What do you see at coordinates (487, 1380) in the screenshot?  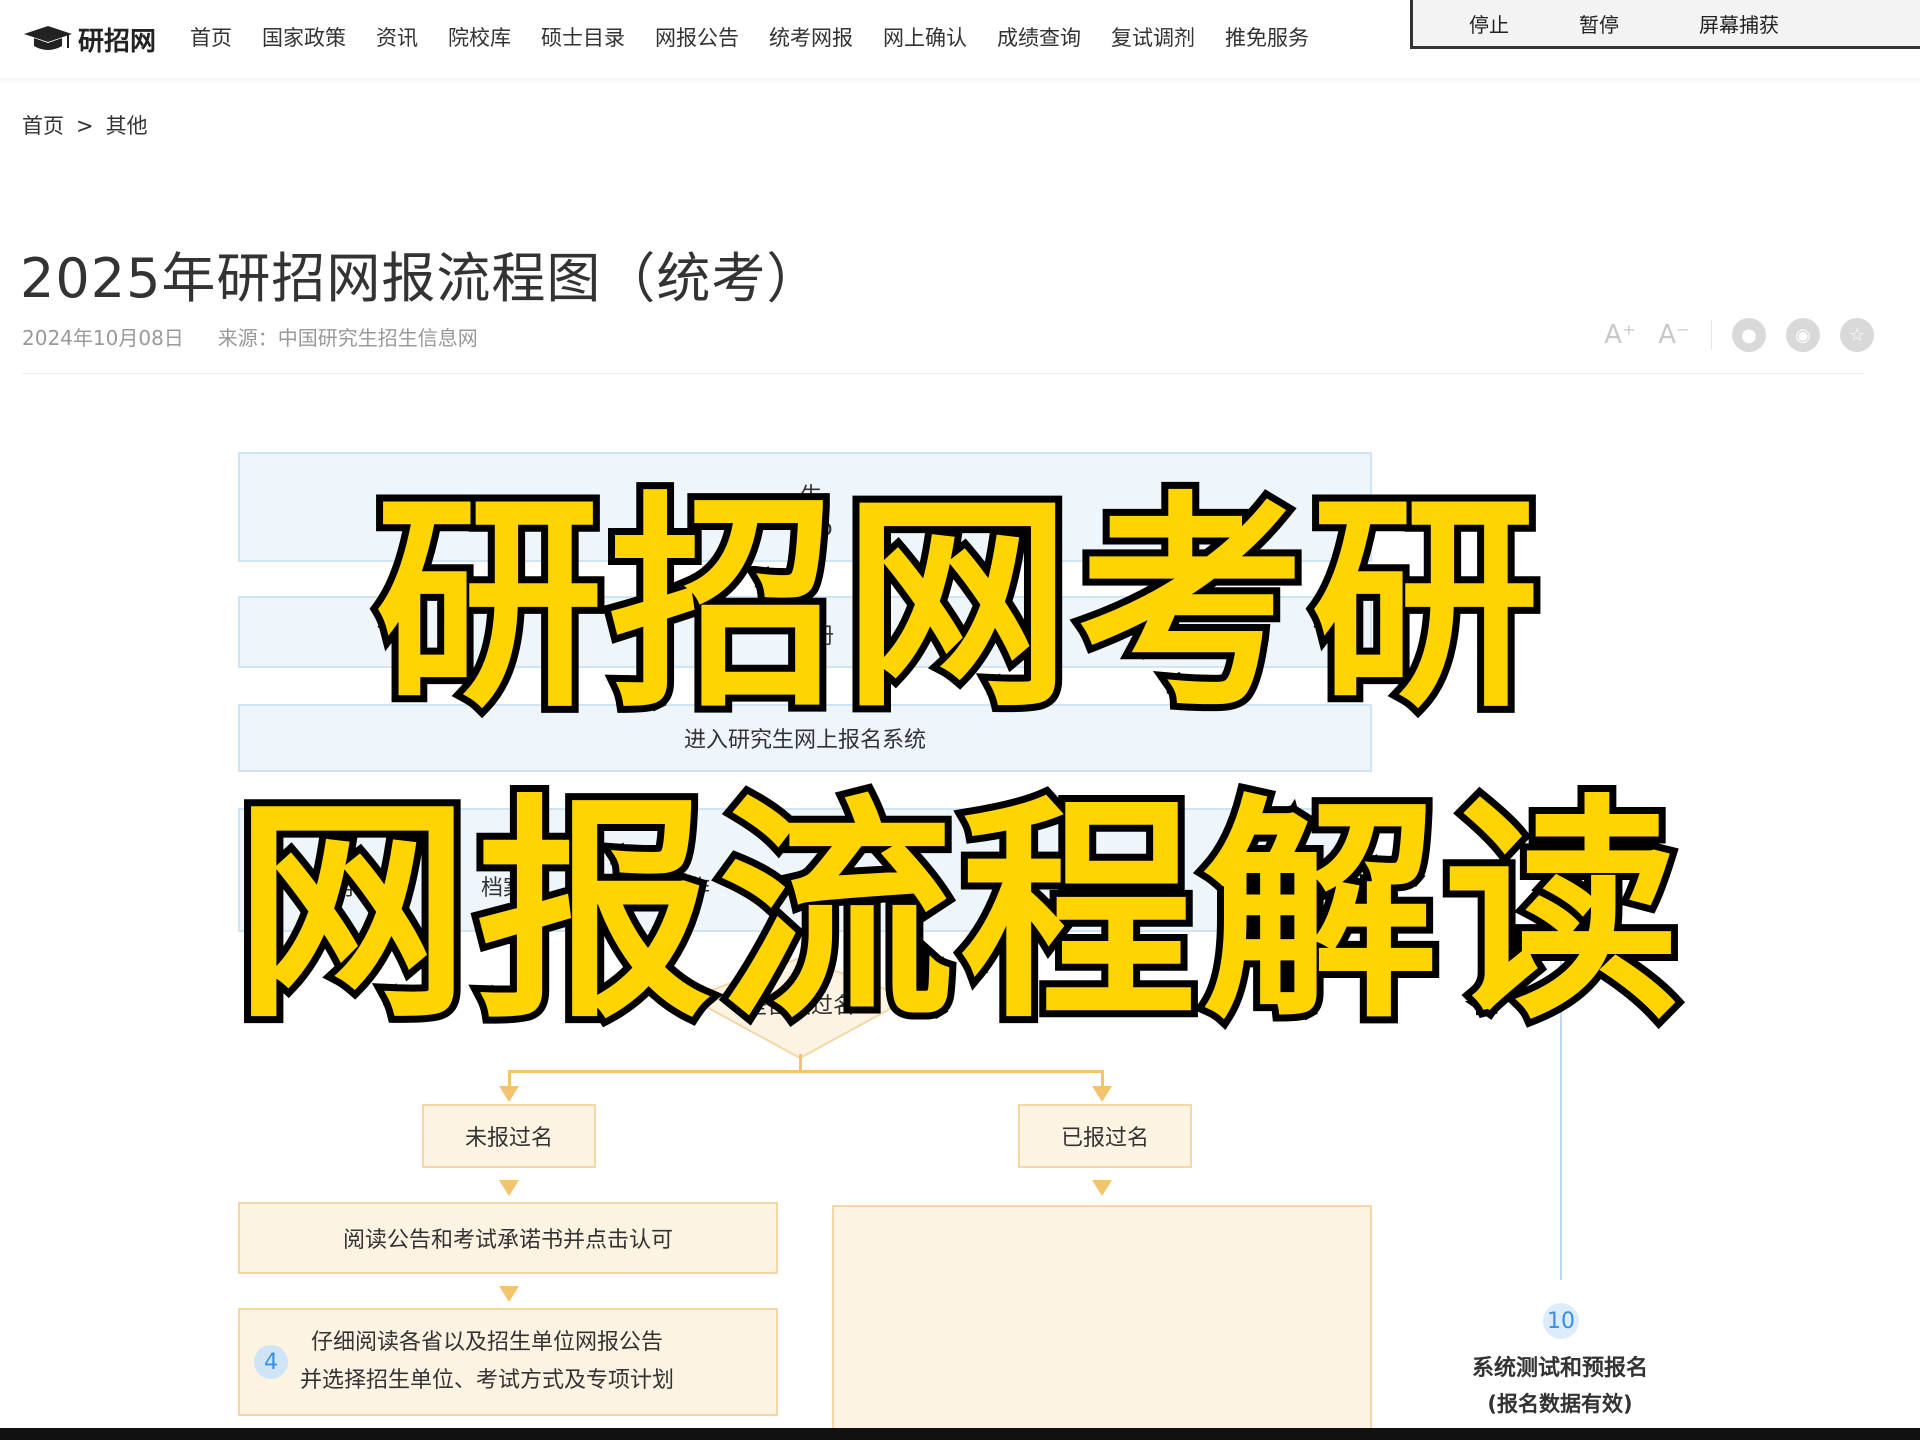 I see `step-4-line-2: 并选择招生单位、考试方式及专项计划` at bounding box center [487, 1380].